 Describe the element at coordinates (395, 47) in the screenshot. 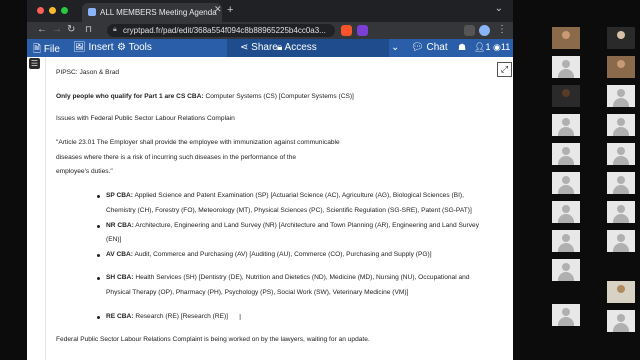

I see `collapse-toolbar-icon: ⌄` at that location.